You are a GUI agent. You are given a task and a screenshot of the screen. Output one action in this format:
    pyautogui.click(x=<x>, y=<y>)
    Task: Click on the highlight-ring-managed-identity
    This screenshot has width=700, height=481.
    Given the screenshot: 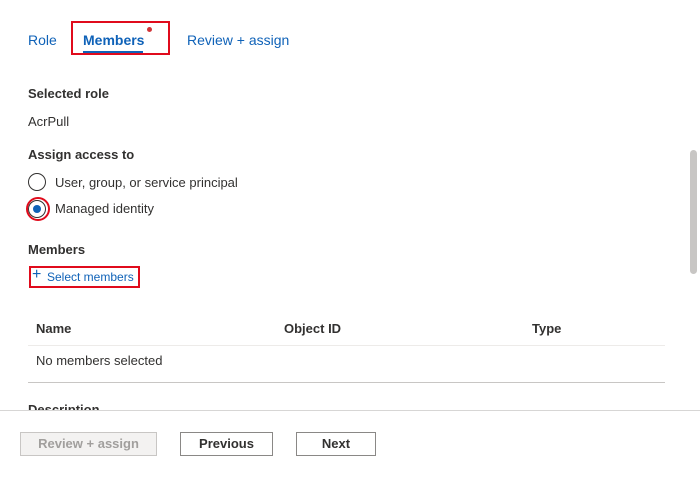 What is the action you would take?
    pyautogui.click(x=38, y=209)
    